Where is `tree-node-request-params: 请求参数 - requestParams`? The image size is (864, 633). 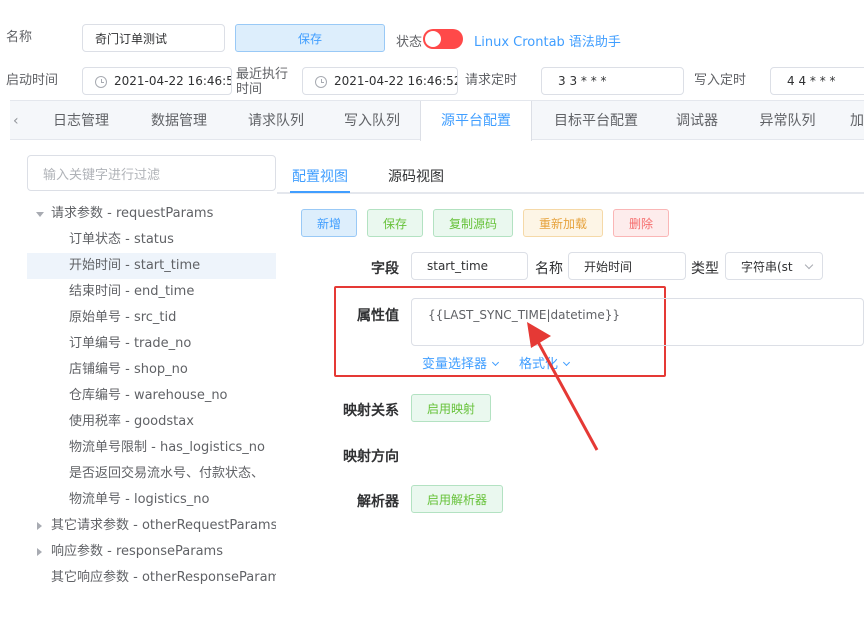 tree-node-request-params: 请求参数 - requestParams is located at coordinates (151, 214).